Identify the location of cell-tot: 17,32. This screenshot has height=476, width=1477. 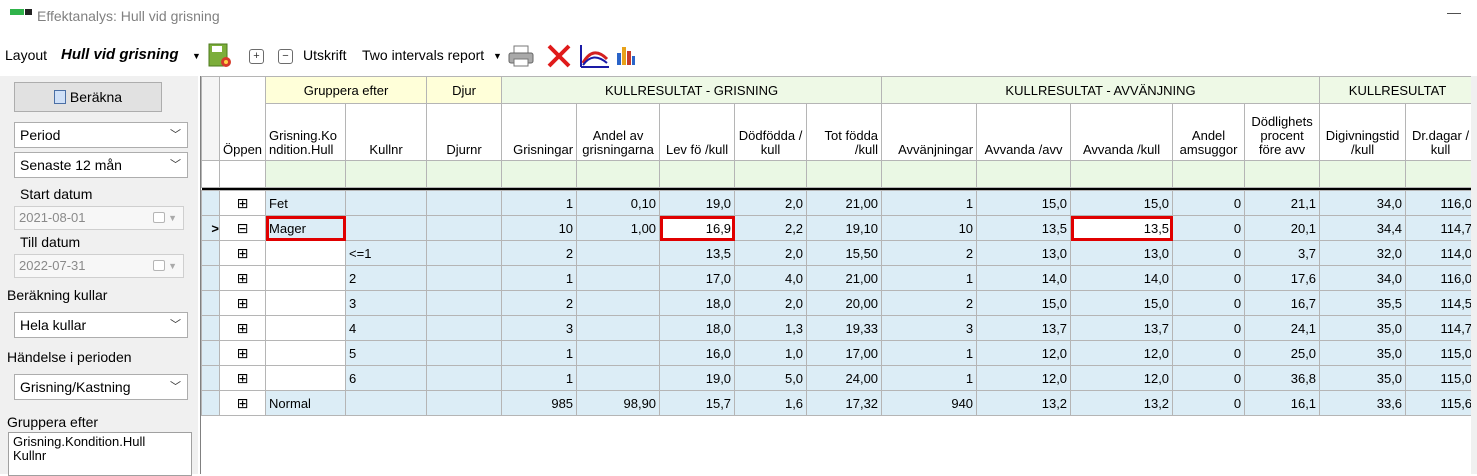
(844, 403).